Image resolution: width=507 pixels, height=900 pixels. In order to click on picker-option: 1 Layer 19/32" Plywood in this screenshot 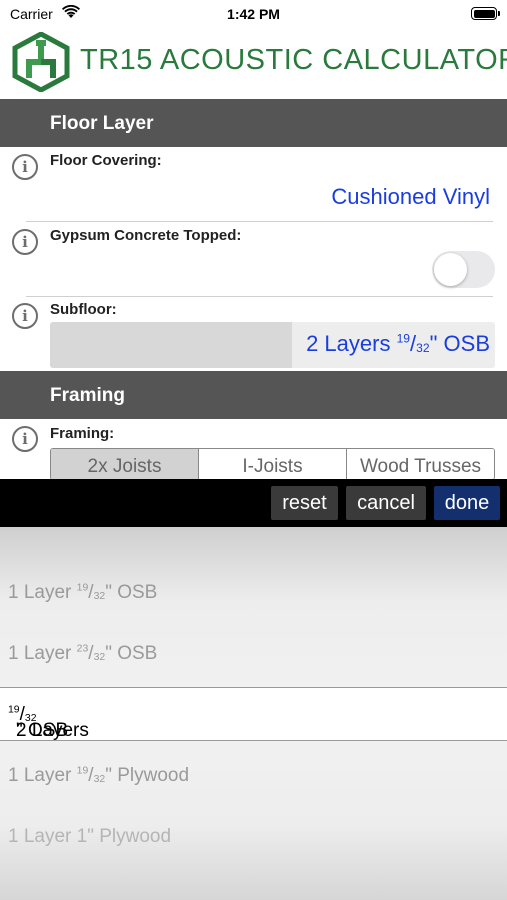, I will do `click(98, 776)`.